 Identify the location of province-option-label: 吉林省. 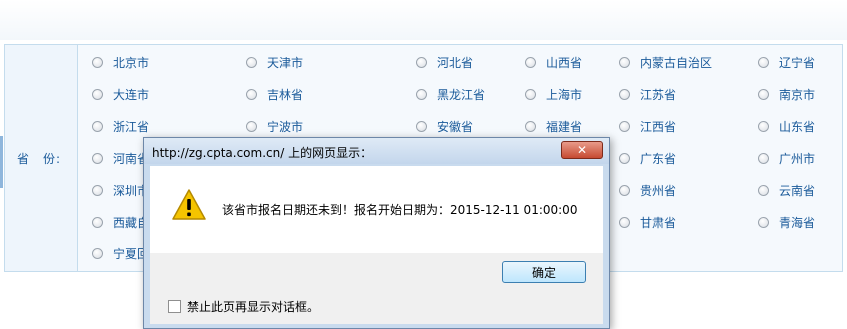
(285, 94).